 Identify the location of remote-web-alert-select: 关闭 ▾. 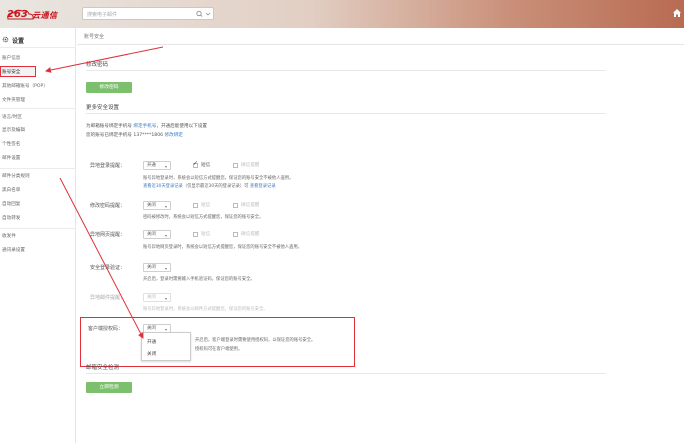
(157, 234).